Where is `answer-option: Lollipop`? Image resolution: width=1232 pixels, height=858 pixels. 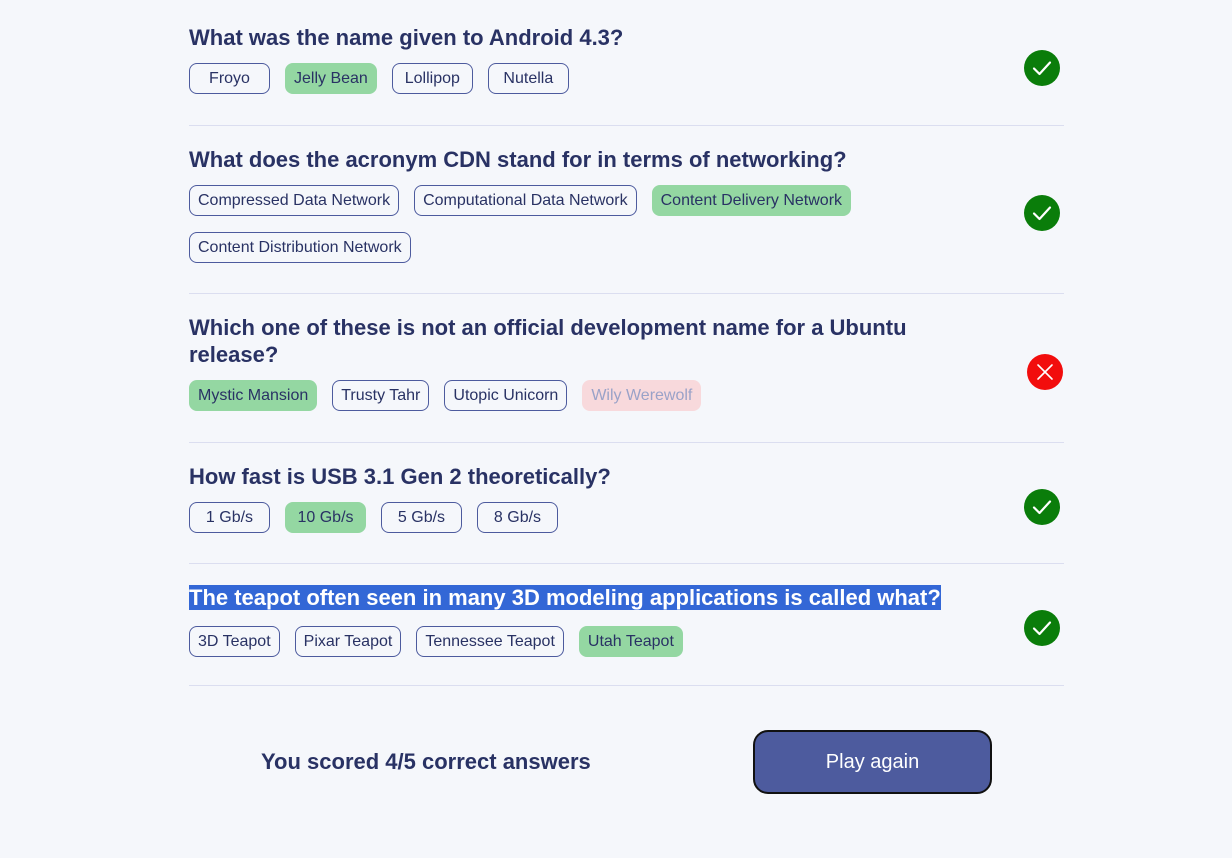 answer-option: Lollipop is located at coordinates (432, 78).